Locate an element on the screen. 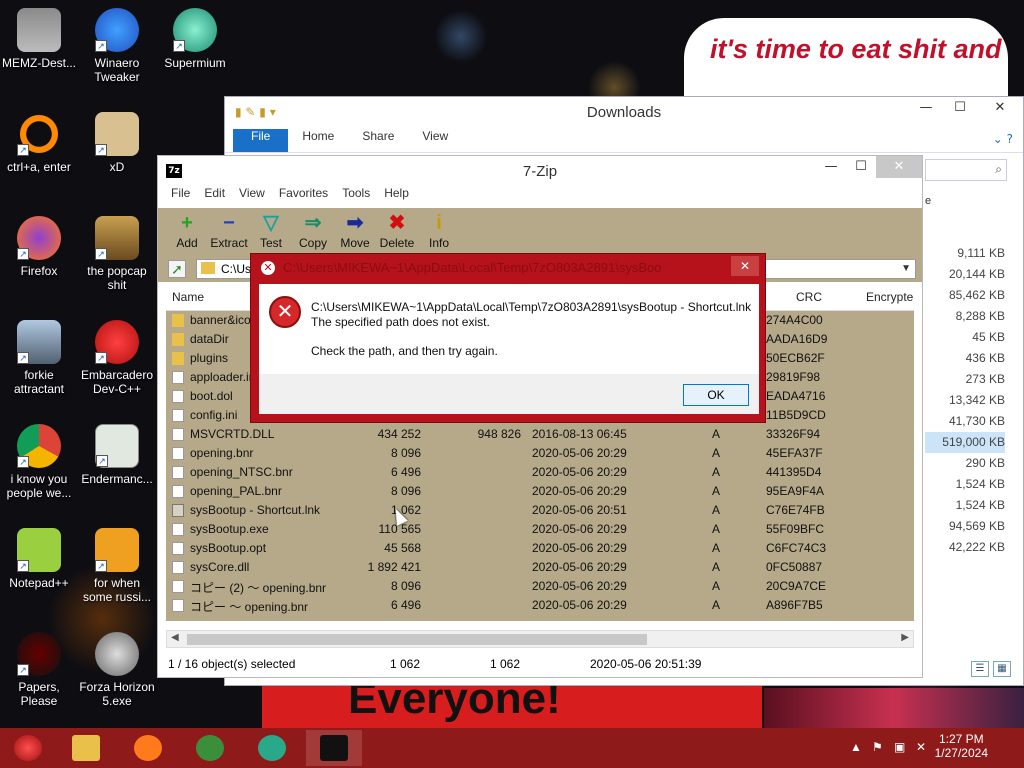  supermium-icon is located at coordinates (272, 748).